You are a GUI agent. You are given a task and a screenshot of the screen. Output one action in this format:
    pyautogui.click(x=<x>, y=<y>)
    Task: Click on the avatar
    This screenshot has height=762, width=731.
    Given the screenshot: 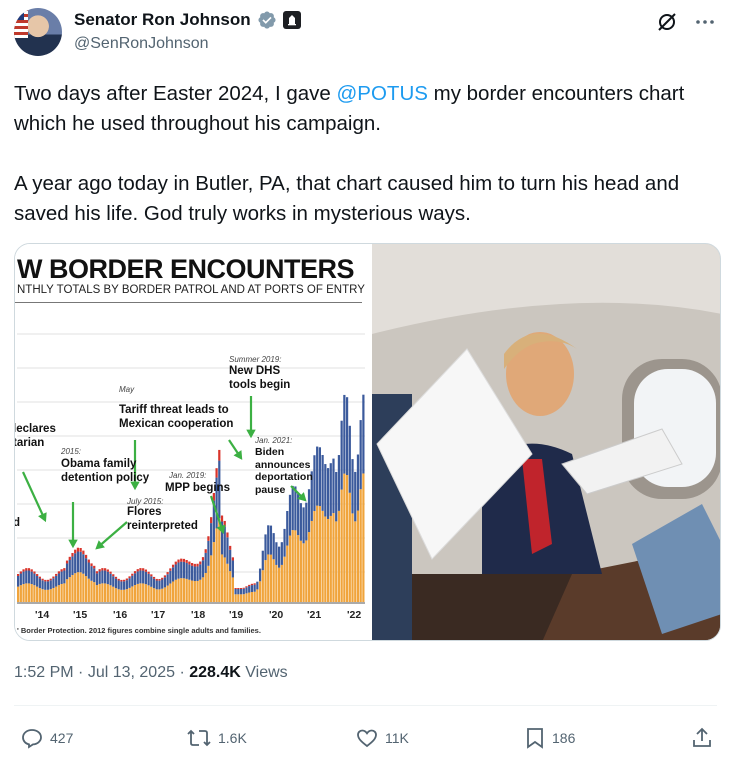 What is the action you would take?
    pyautogui.click(x=38, y=32)
    